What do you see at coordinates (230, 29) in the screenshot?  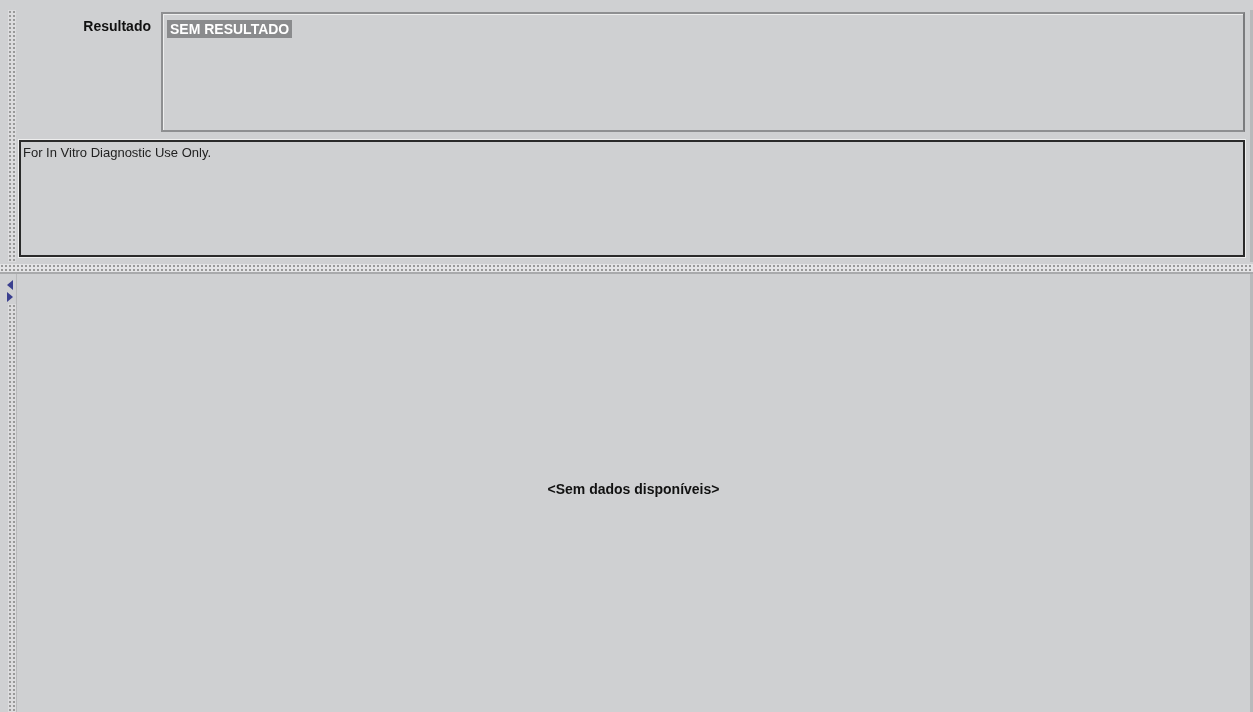 I see `result-value: SEM RESULTADO` at bounding box center [230, 29].